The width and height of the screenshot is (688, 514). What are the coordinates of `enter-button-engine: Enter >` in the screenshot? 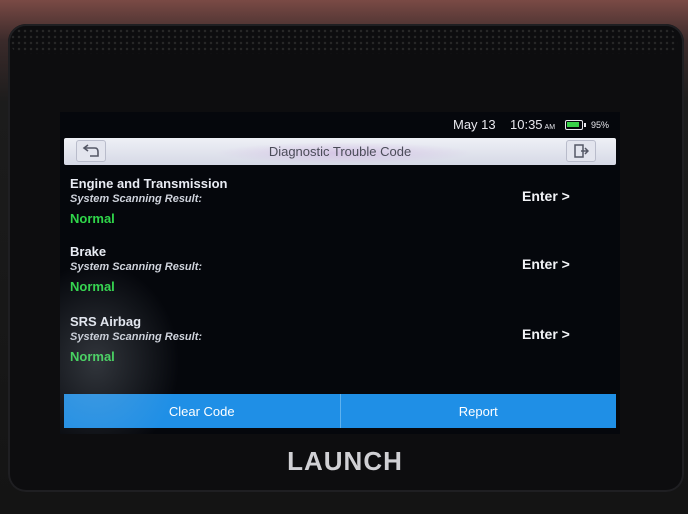 It's located at (546, 196).